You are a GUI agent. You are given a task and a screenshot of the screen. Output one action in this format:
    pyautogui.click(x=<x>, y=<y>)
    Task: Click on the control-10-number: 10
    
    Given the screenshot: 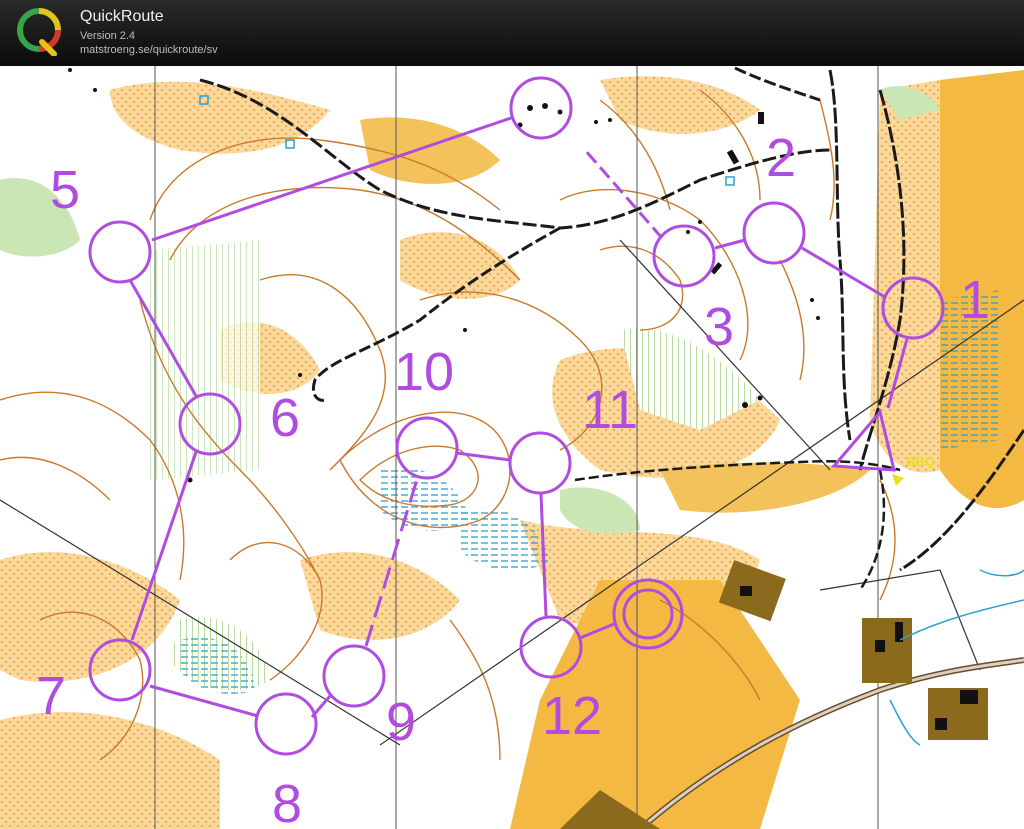 What is the action you would take?
    pyautogui.click(x=424, y=372)
    